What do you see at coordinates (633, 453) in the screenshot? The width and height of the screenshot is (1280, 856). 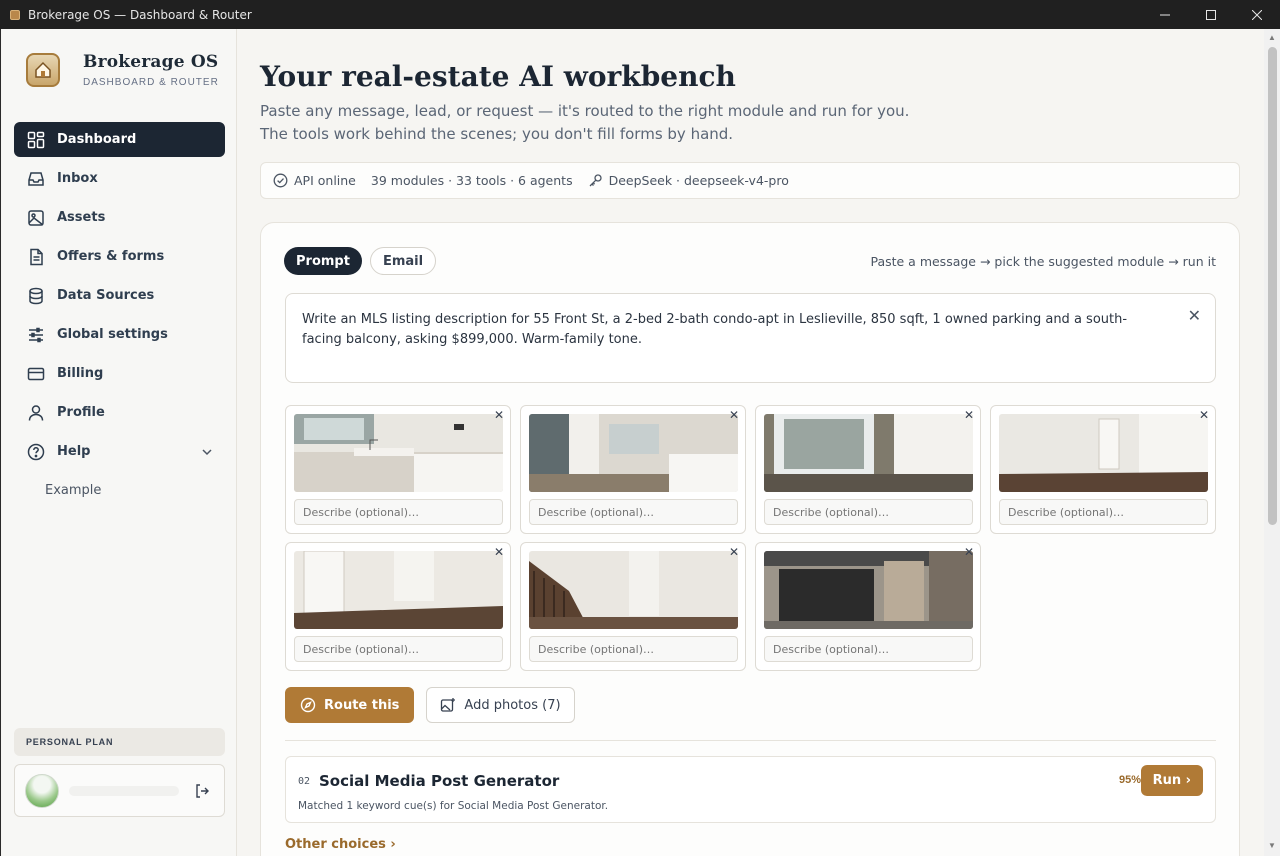 I see `photo-thumbnail-kitchen-island` at bounding box center [633, 453].